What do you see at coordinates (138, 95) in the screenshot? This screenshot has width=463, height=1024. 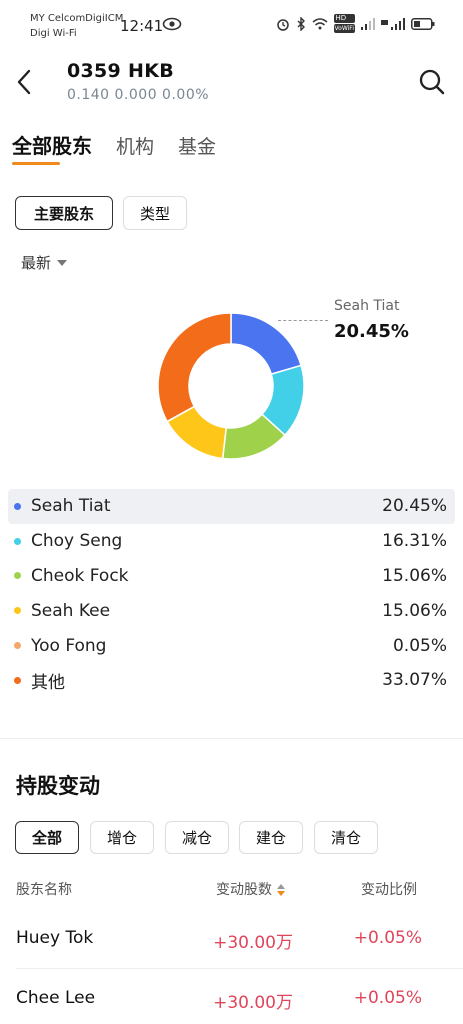 I see `stock-quote: 0.140 0.000 0.00%` at bounding box center [138, 95].